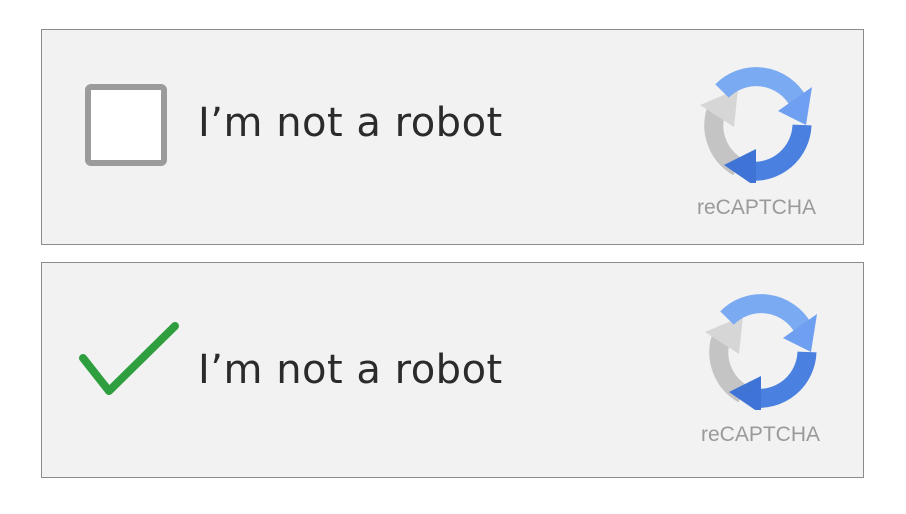  Describe the element at coordinates (126, 125) in the screenshot. I see `not-robot-checkbox` at that location.